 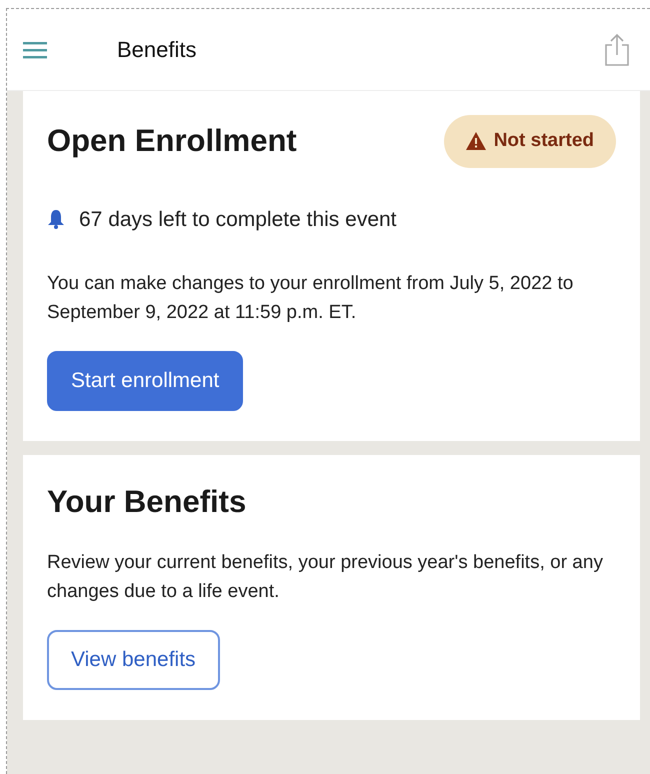 What do you see at coordinates (172, 141) in the screenshot?
I see `card-title: Open Enrollment` at bounding box center [172, 141].